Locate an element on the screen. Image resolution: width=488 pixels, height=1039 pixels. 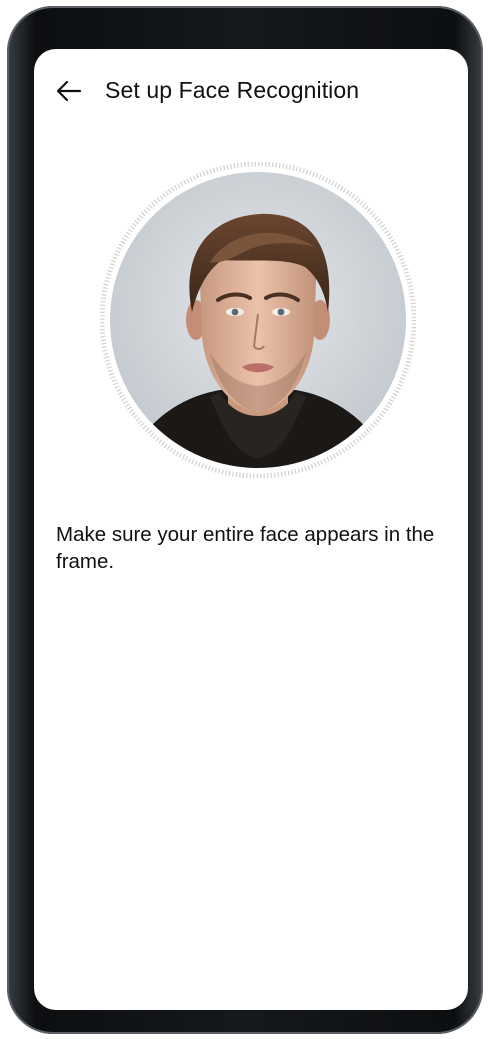
arrow-left-icon is located at coordinates (69, 91).